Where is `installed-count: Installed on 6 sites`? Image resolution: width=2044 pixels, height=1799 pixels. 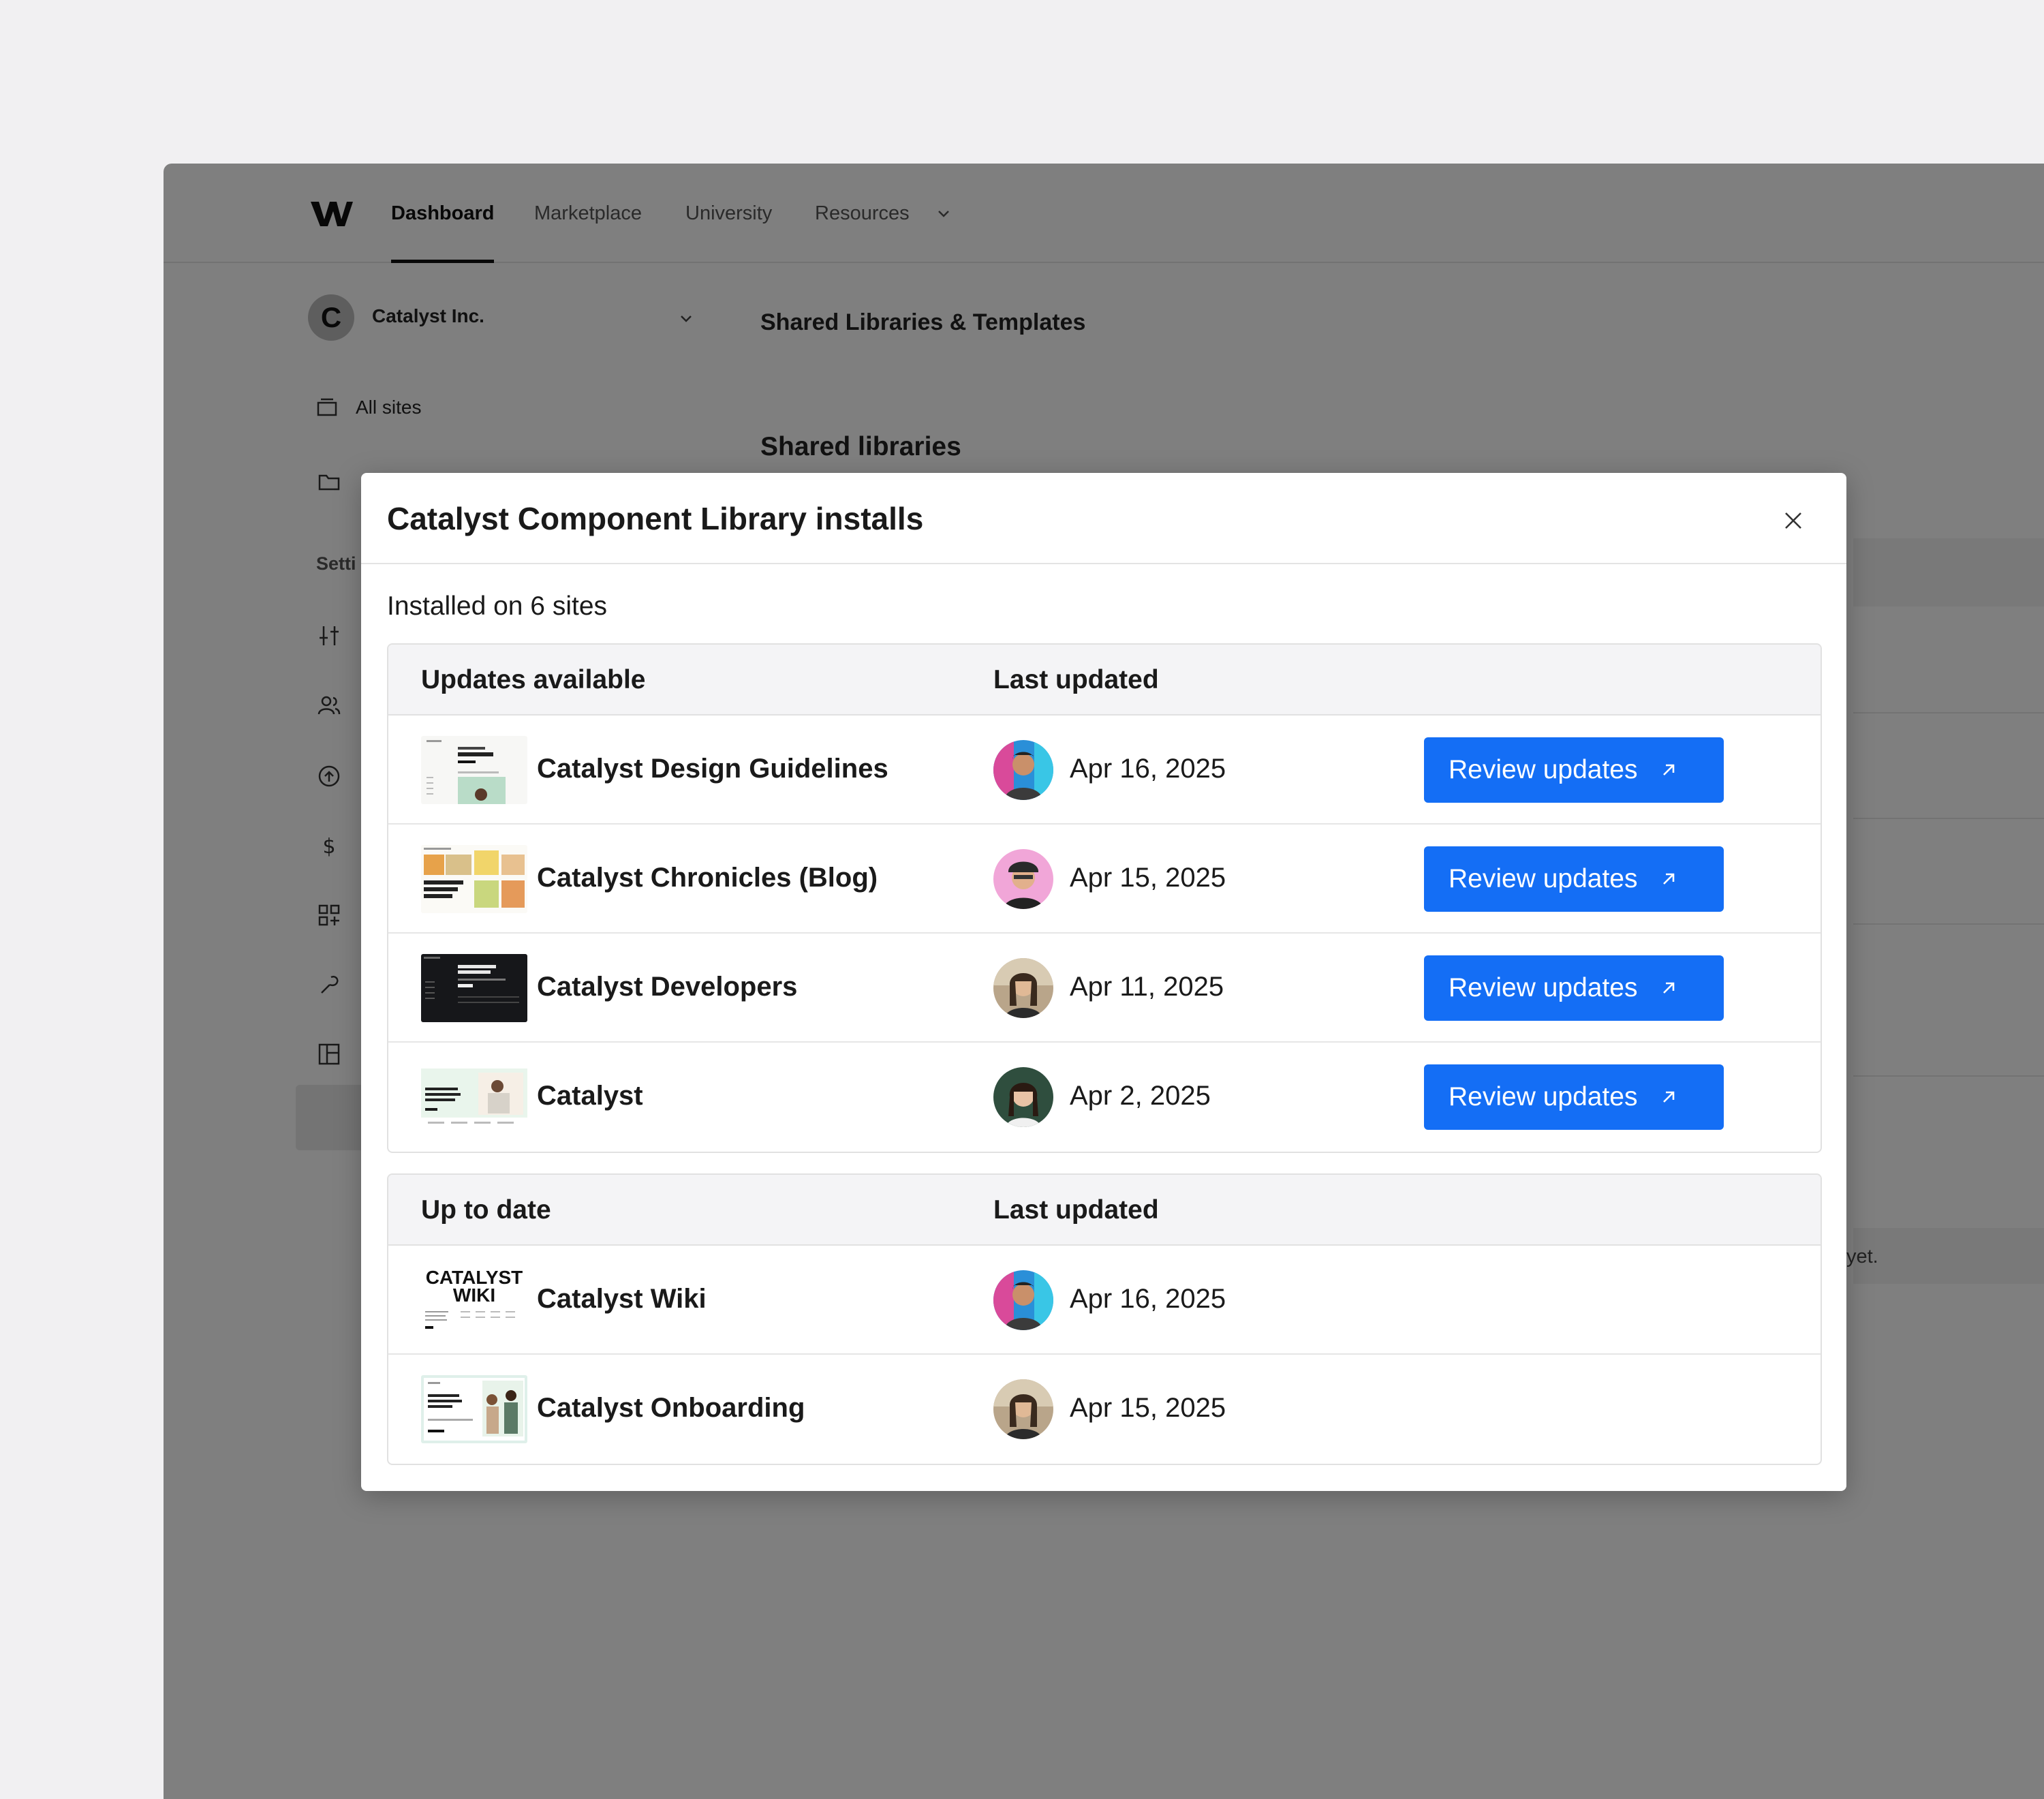
installed-count: Installed on 6 sites is located at coordinates (497, 606).